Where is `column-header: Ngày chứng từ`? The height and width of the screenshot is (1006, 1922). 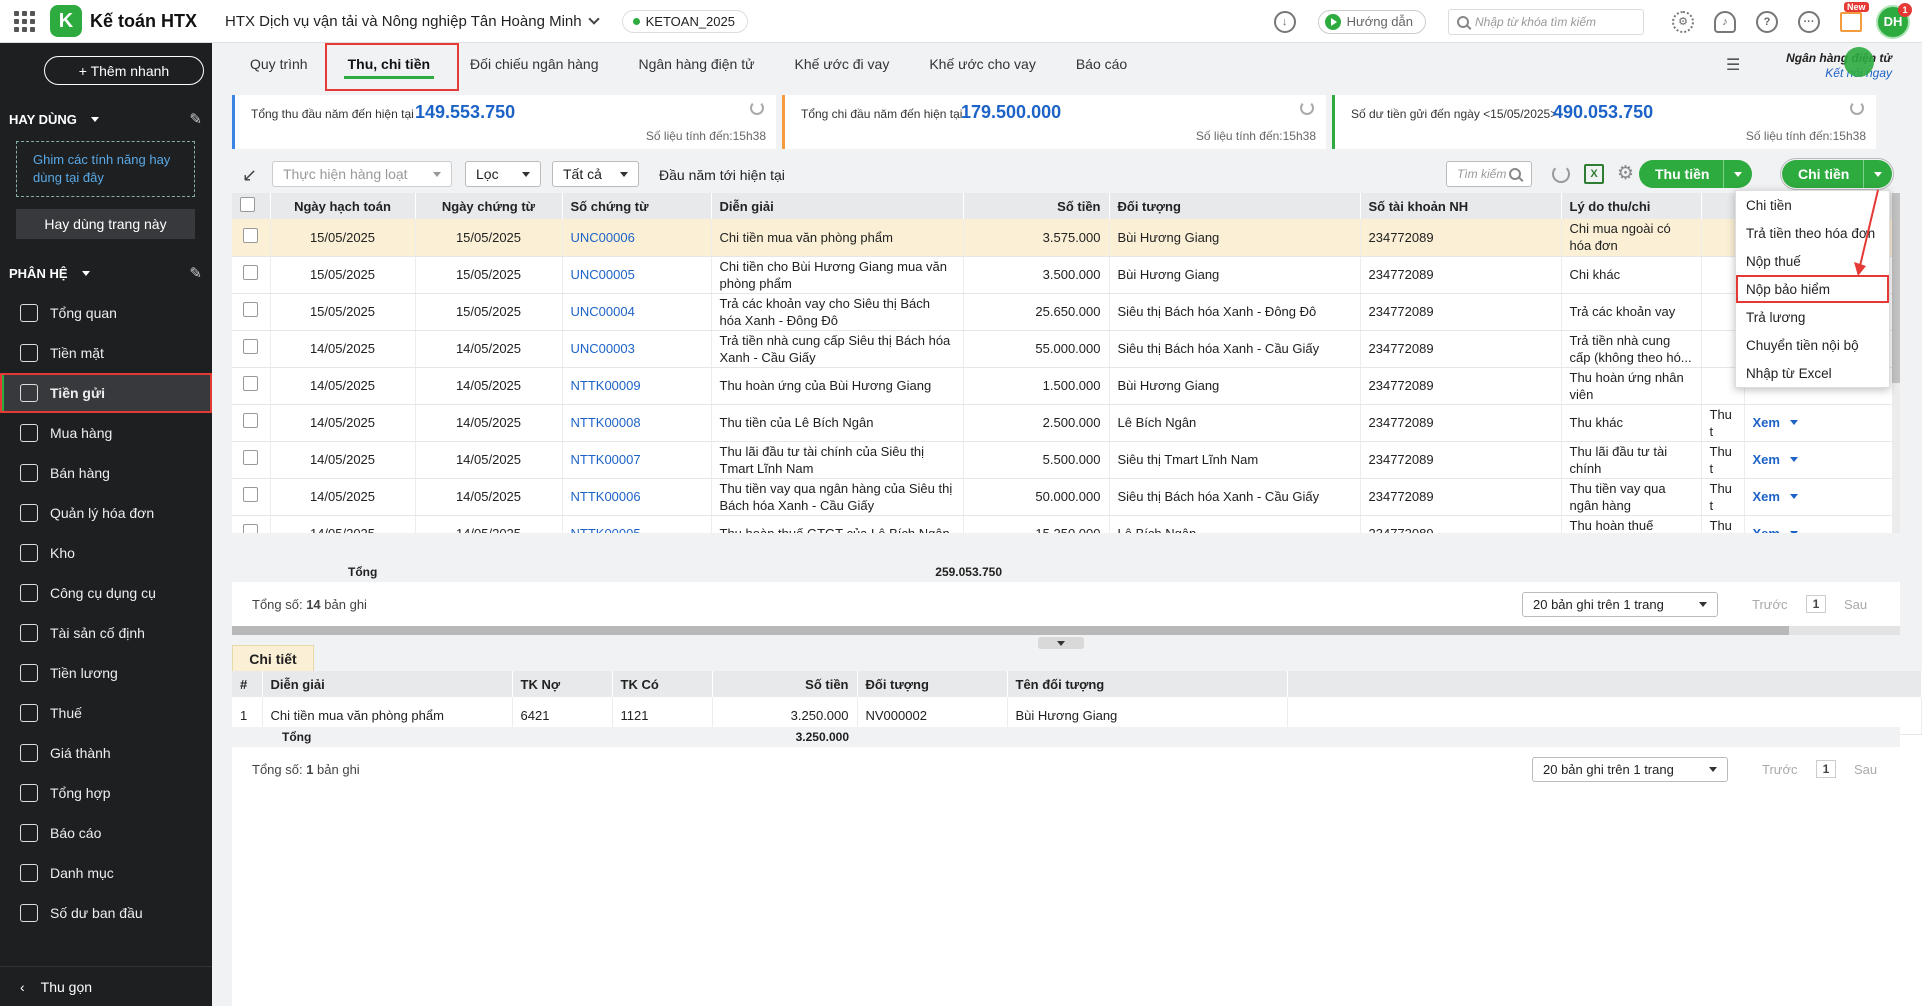
column-header: Ngày chứng từ is located at coordinates (489, 206).